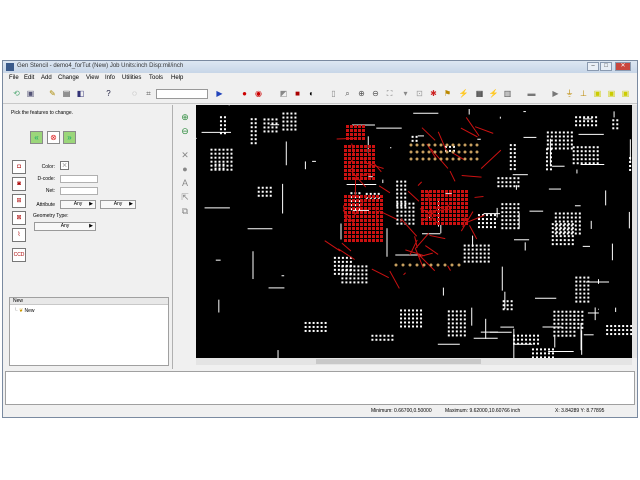 Image resolution: width=640 pixels, height=480 pixels. Describe the element at coordinates (92, 78) in the screenshot. I see `menu-view: View` at that location.